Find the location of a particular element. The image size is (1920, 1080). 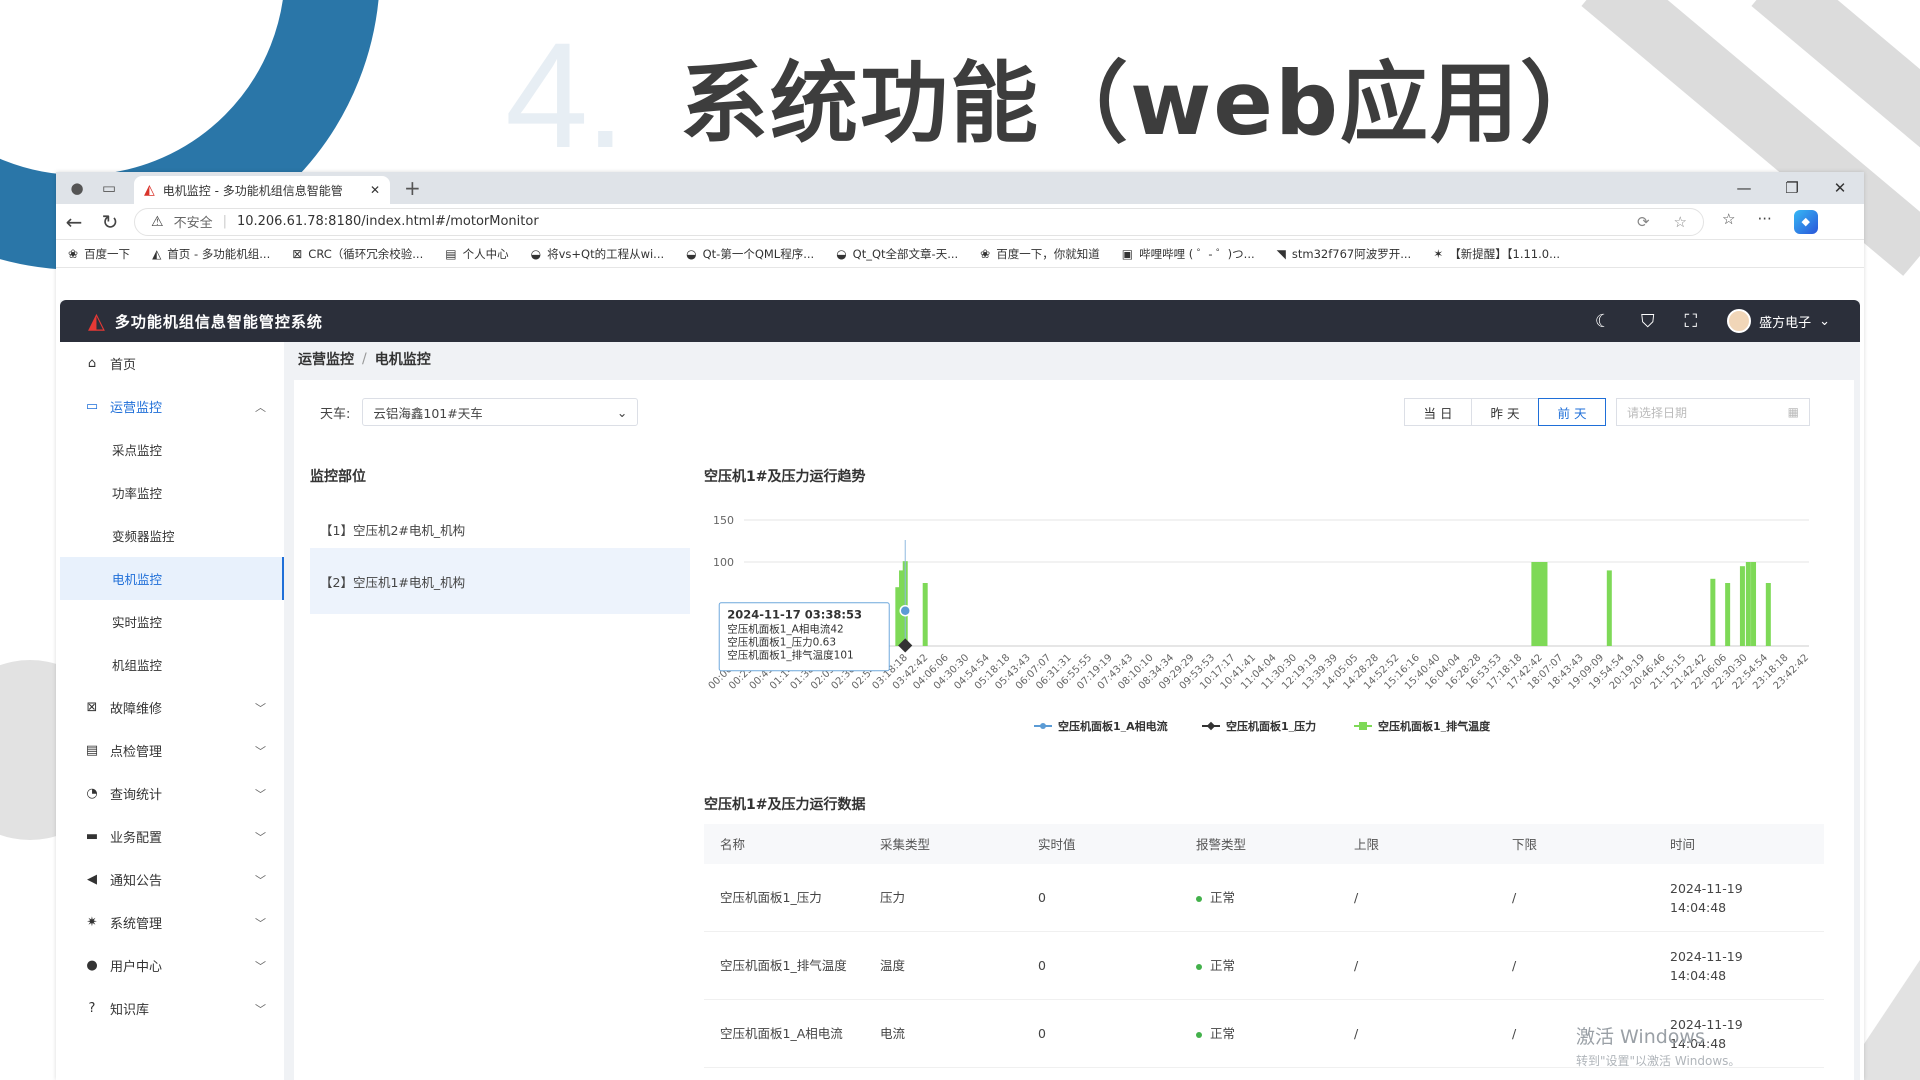

sidebar-item-user: ● 用户中心 ﹀ is located at coordinates (172, 965).